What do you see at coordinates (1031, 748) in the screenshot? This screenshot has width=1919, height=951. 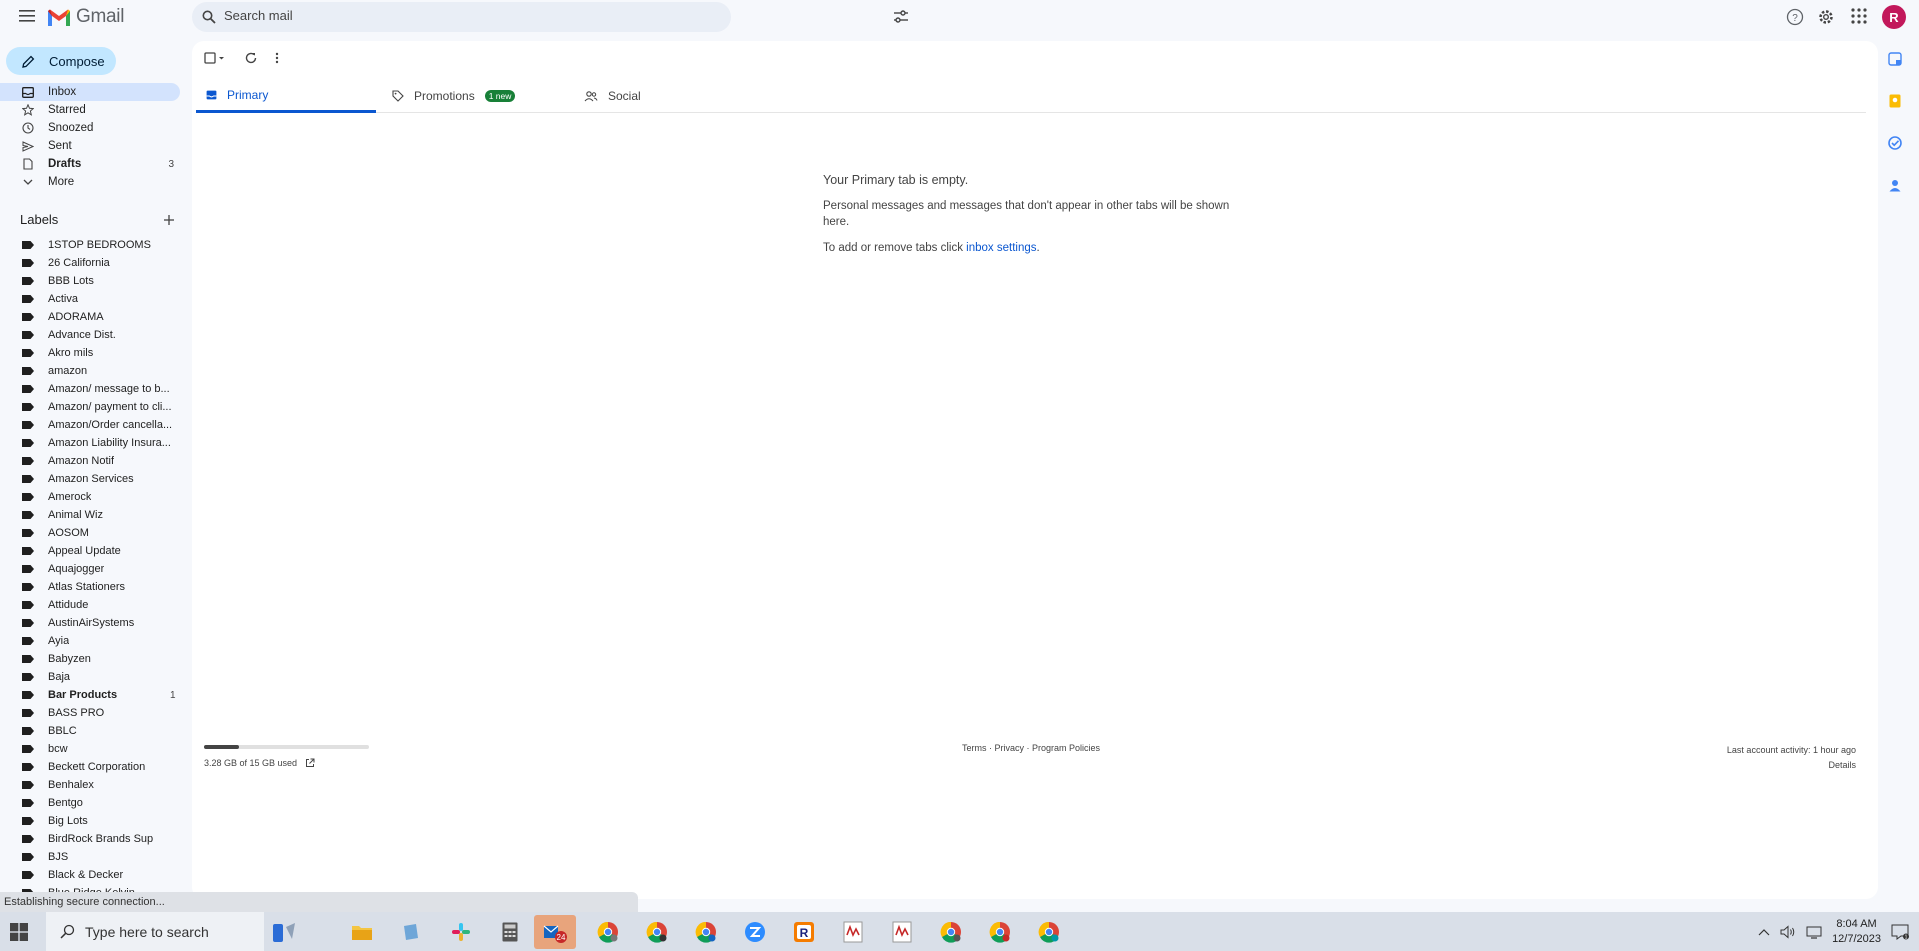 I see `footer-links: Terms · Privacy · Program Policies` at bounding box center [1031, 748].